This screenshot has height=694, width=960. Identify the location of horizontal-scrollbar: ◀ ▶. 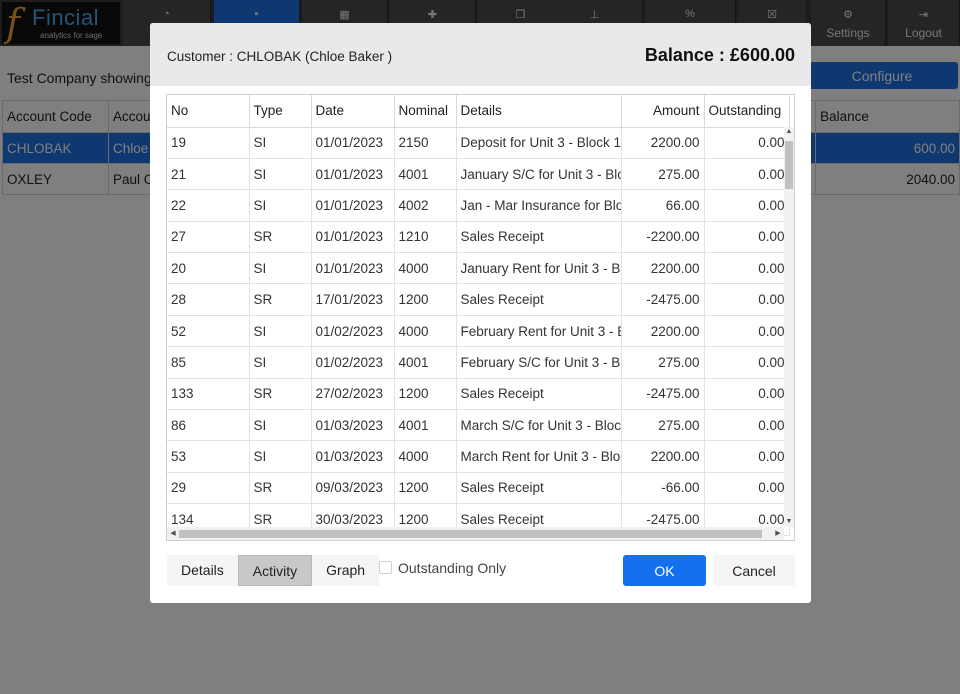
(475, 533).